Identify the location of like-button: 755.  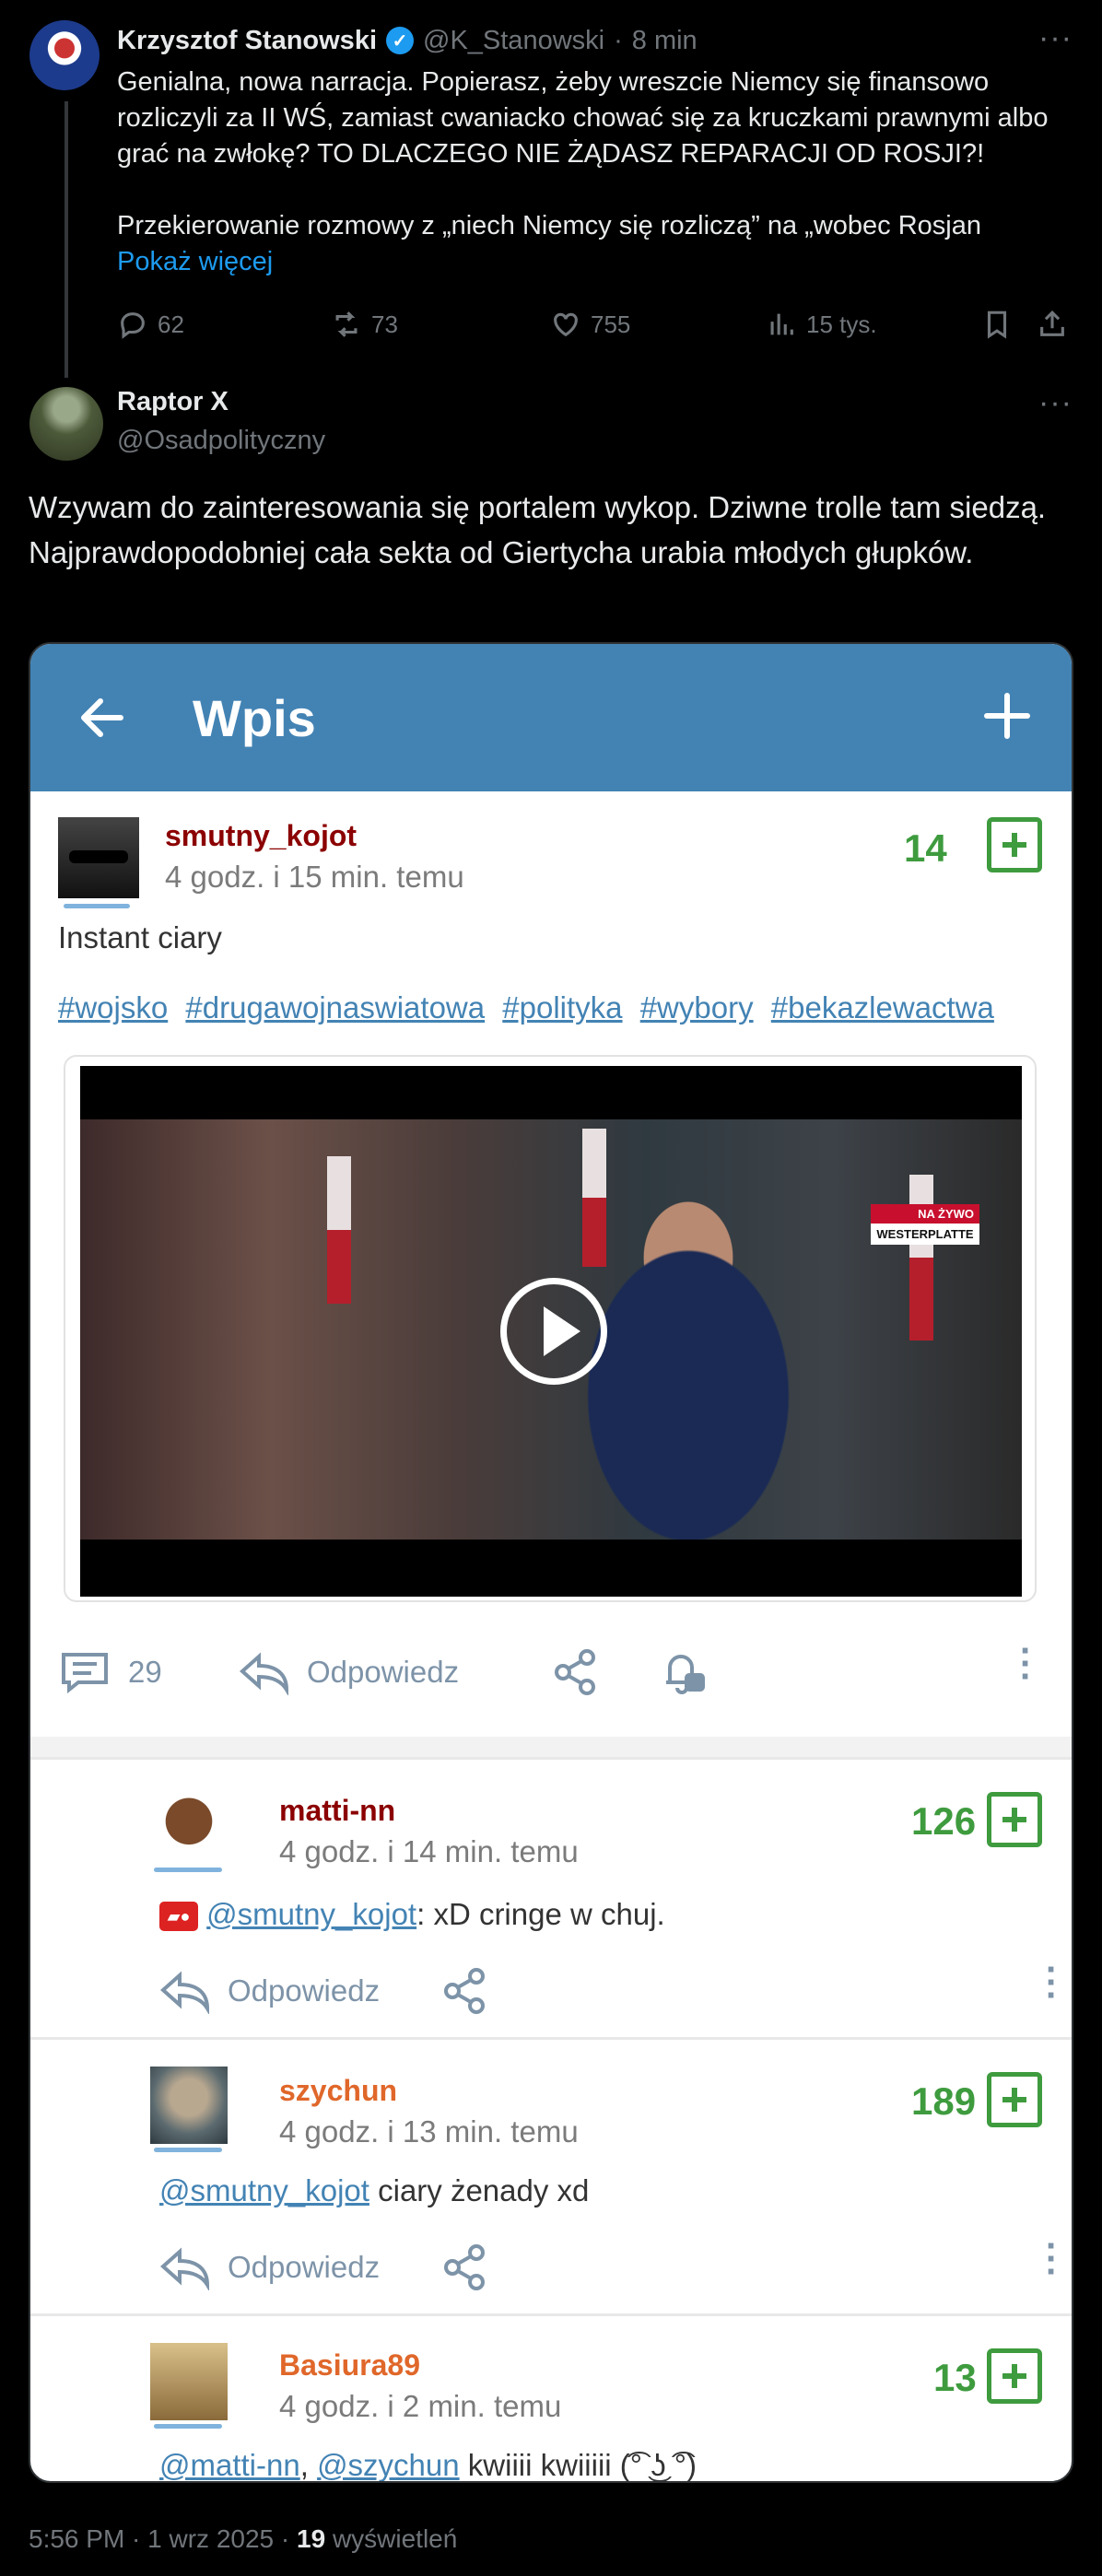
(590, 324).